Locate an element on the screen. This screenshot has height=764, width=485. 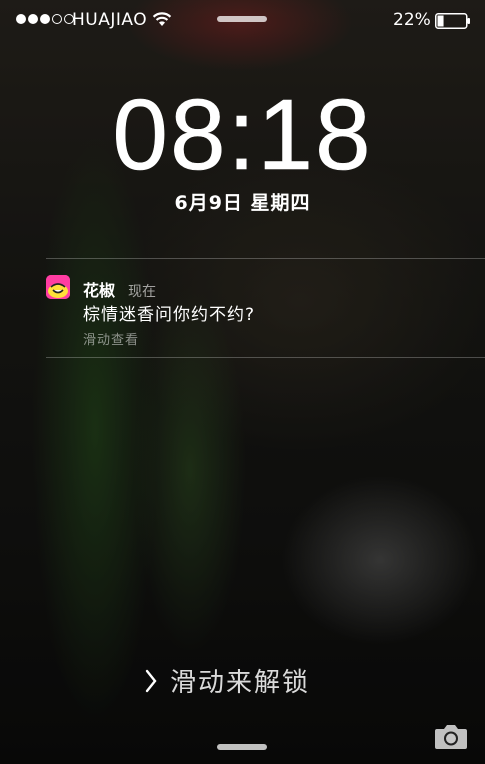
camera-icon is located at coordinates (451, 736).